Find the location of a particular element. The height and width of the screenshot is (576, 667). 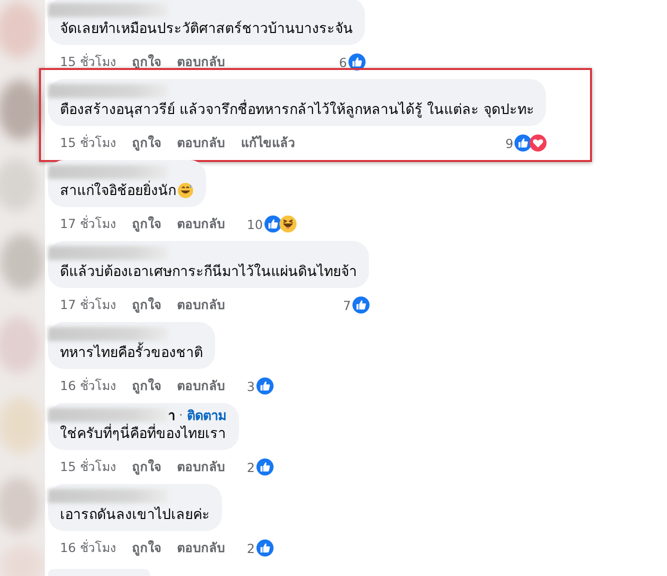

comment-text: เอารถดันลงเขาไปเลยค่ะ is located at coordinates (135, 515).